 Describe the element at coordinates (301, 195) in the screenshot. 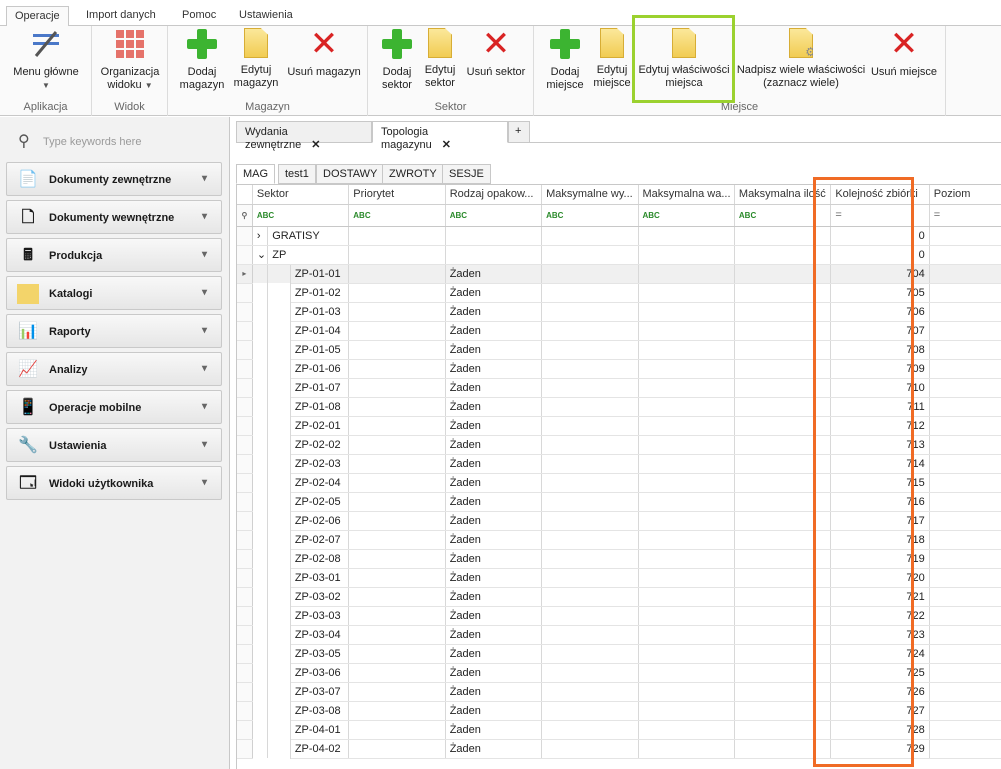

I see `column-header-sektor: Sektor` at that location.